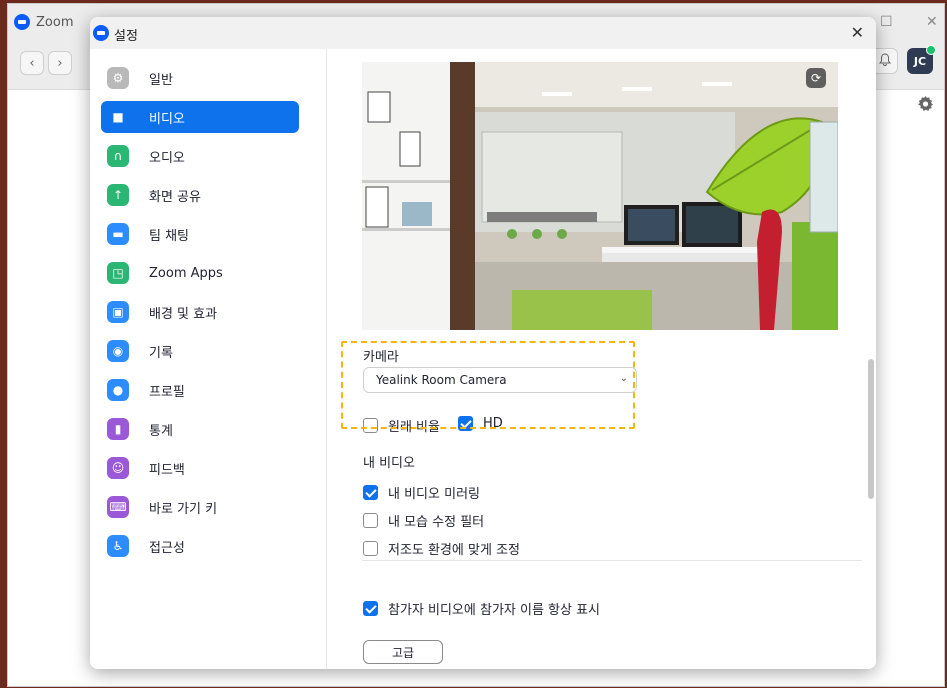  What do you see at coordinates (885, 61) in the screenshot?
I see `bell-icon` at bounding box center [885, 61].